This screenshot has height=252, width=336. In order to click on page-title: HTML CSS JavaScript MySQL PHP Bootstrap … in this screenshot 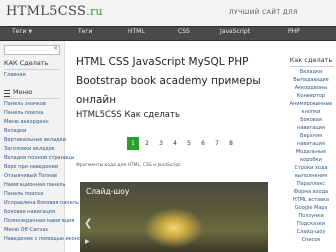, I will do `click(168, 81)`.